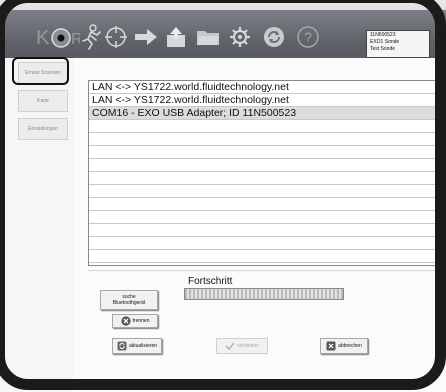 Image resolution: width=446 pixels, height=392 pixels. I want to click on upload-icon, so click(176, 37).